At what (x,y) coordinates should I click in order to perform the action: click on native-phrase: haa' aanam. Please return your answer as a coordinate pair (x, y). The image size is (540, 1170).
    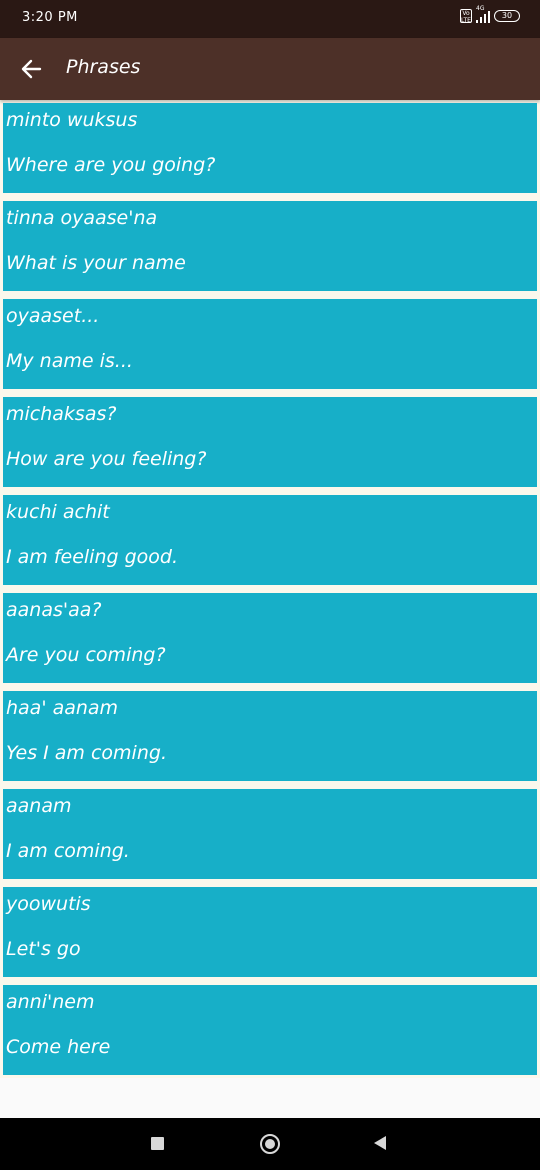
    Looking at the image, I should click on (62, 708).